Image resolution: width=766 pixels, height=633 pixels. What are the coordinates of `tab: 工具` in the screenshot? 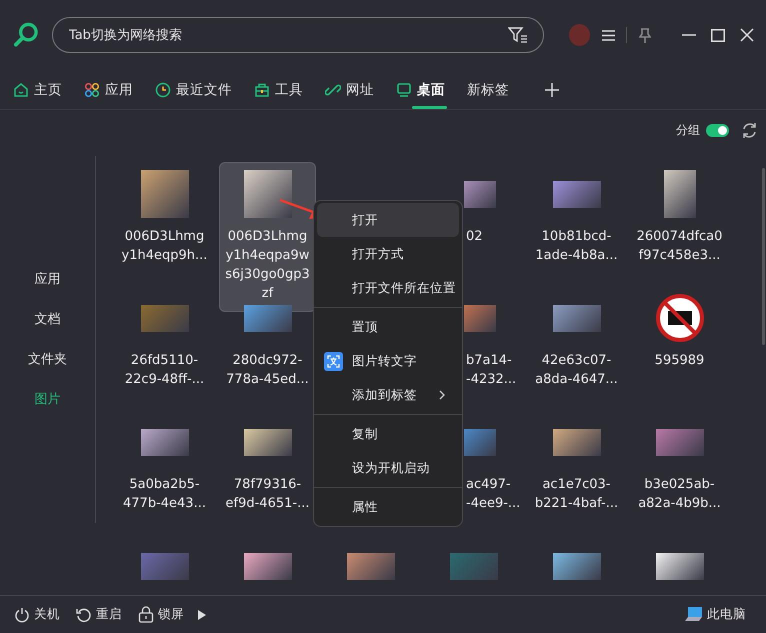 It's located at (278, 90).